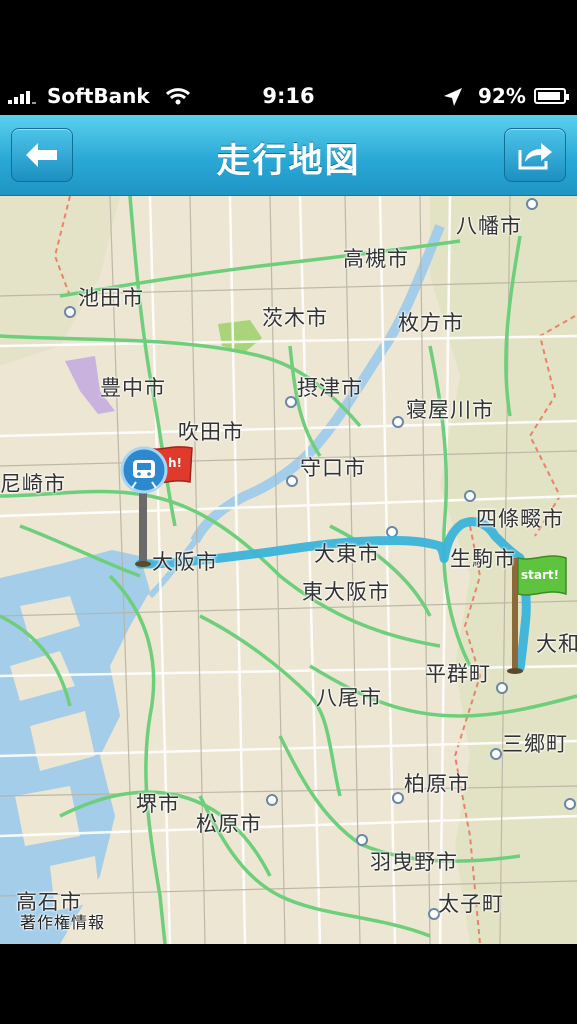 This screenshot has width=577, height=1024. Describe the element at coordinates (471, 904) in the screenshot. I see `place-label: 太子町` at that location.